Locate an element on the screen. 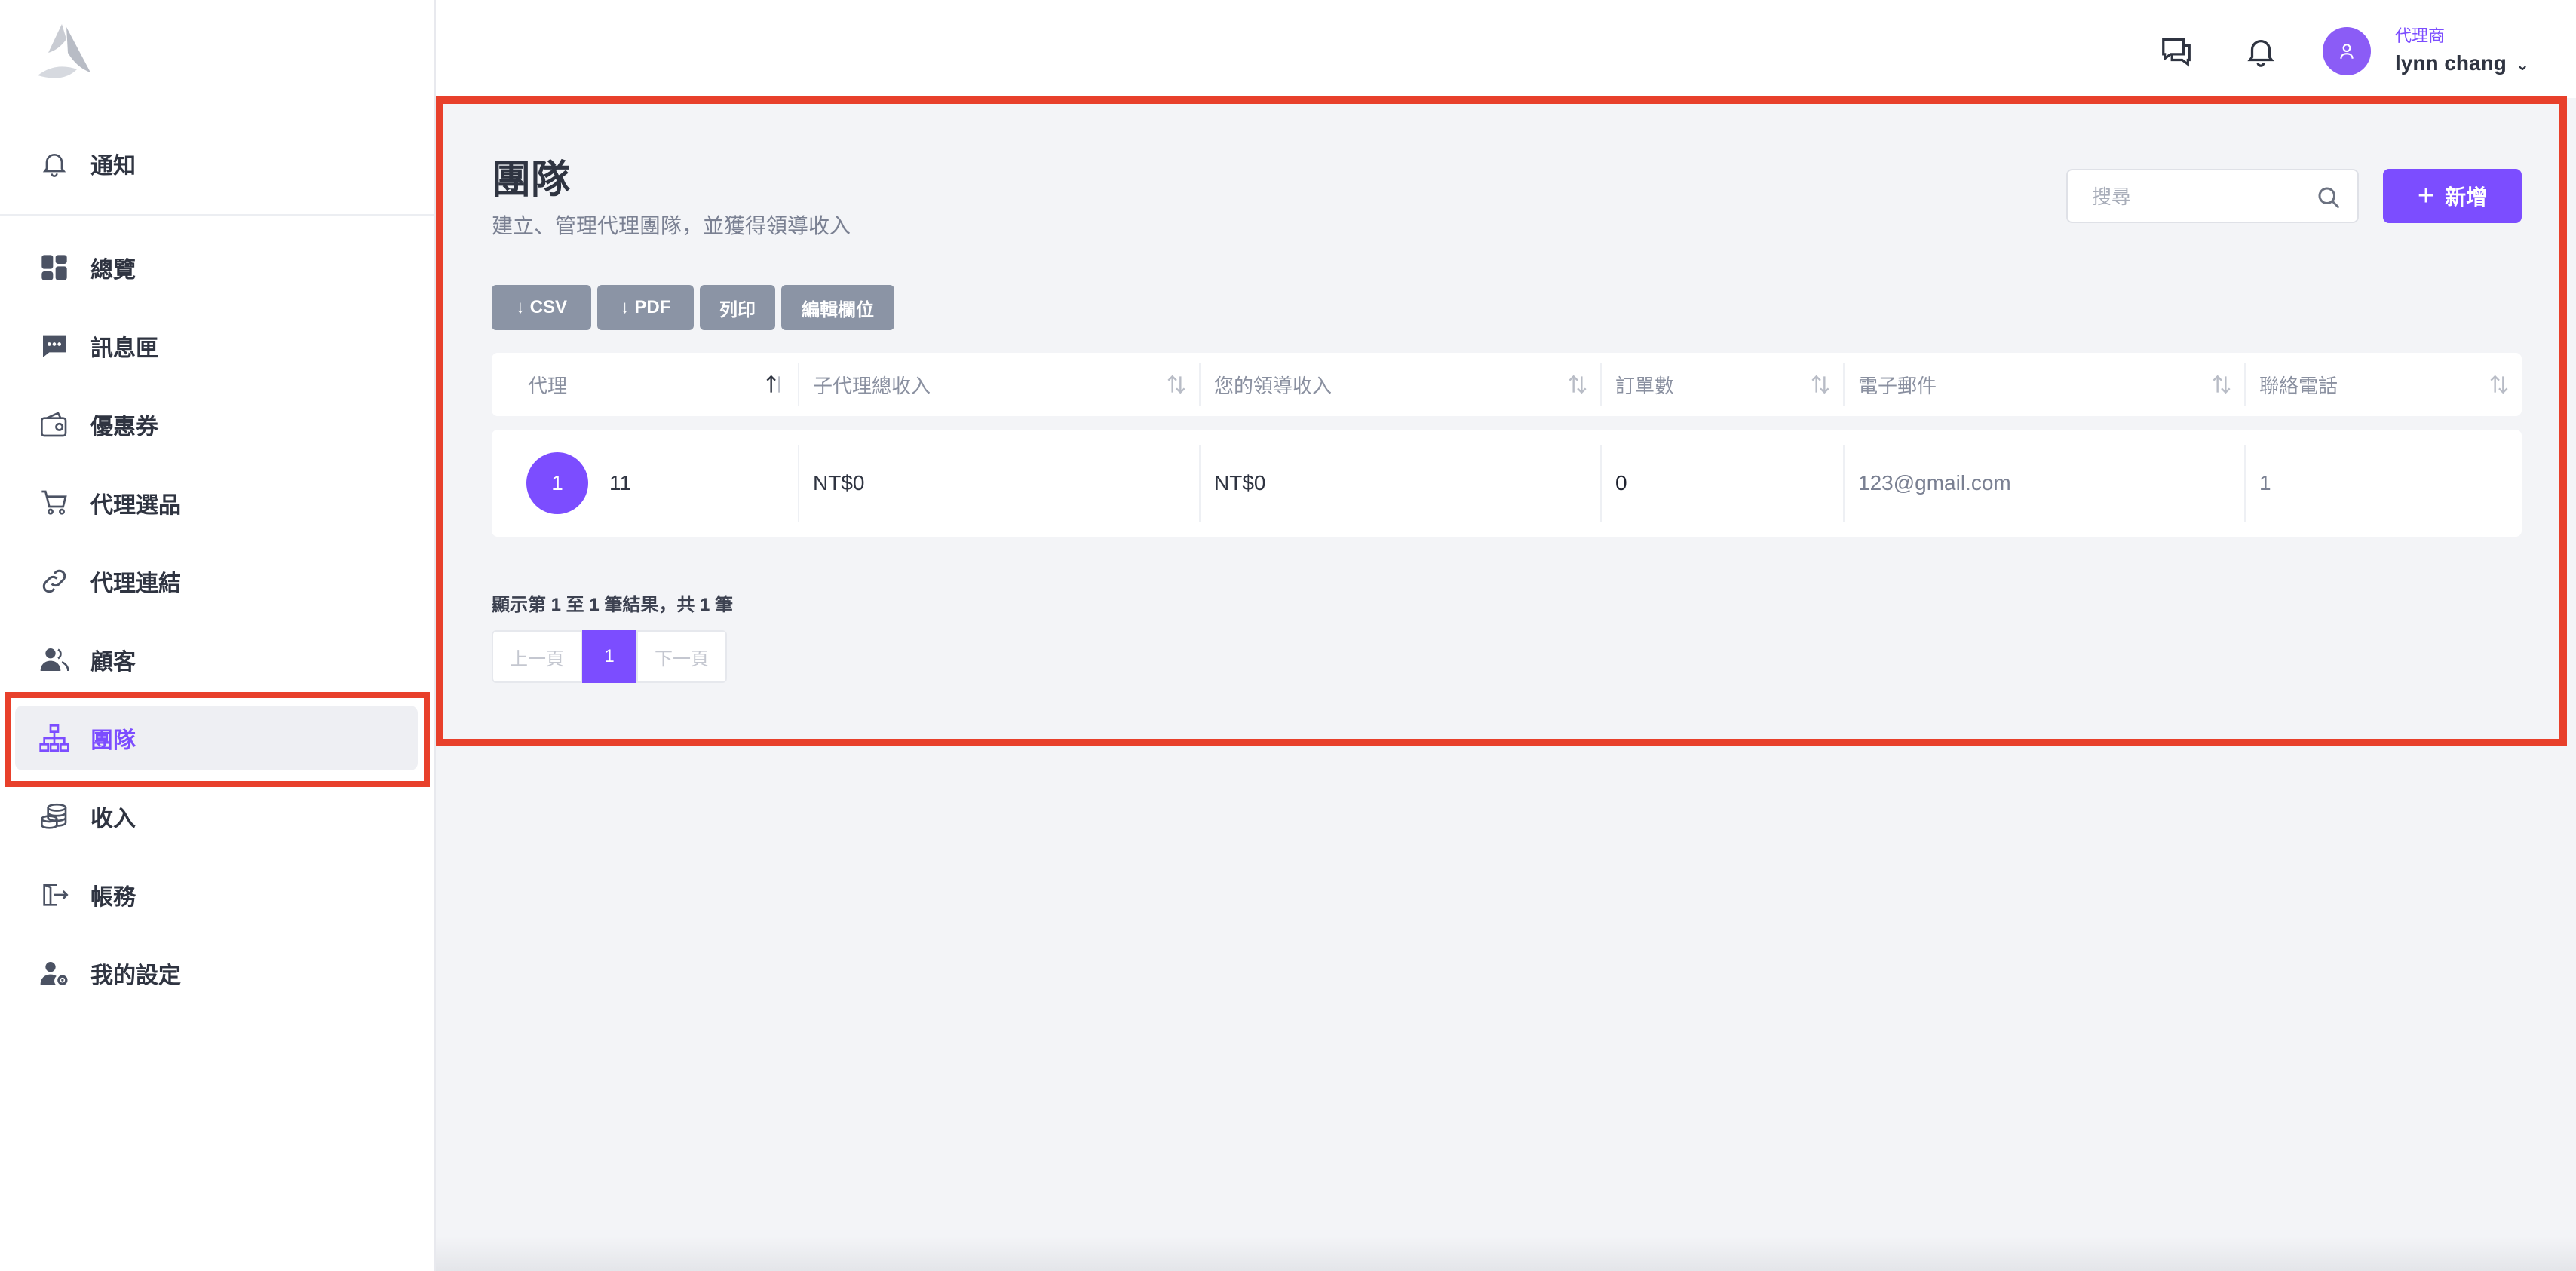  sort-asc-icon is located at coordinates (775, 384).